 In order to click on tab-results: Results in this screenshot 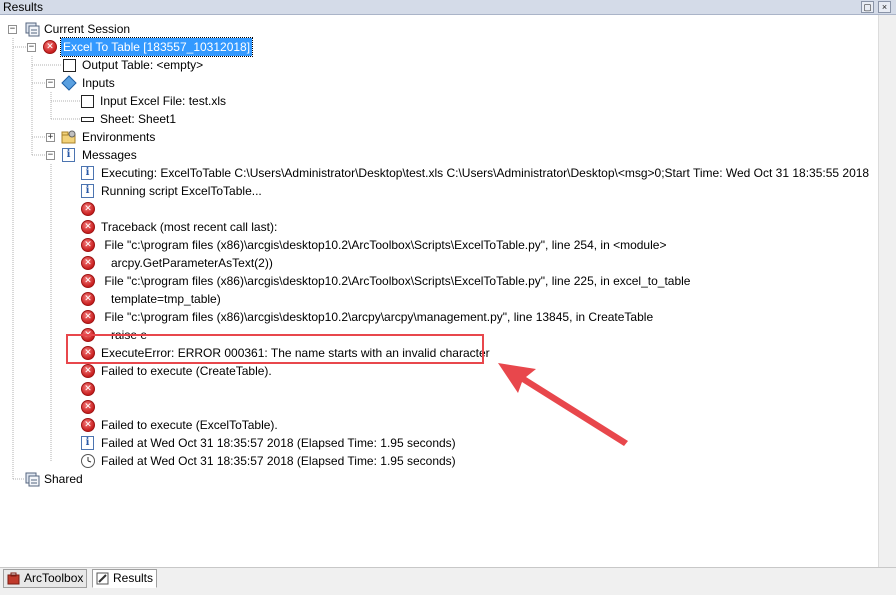, I will do `click(125, 578)`.